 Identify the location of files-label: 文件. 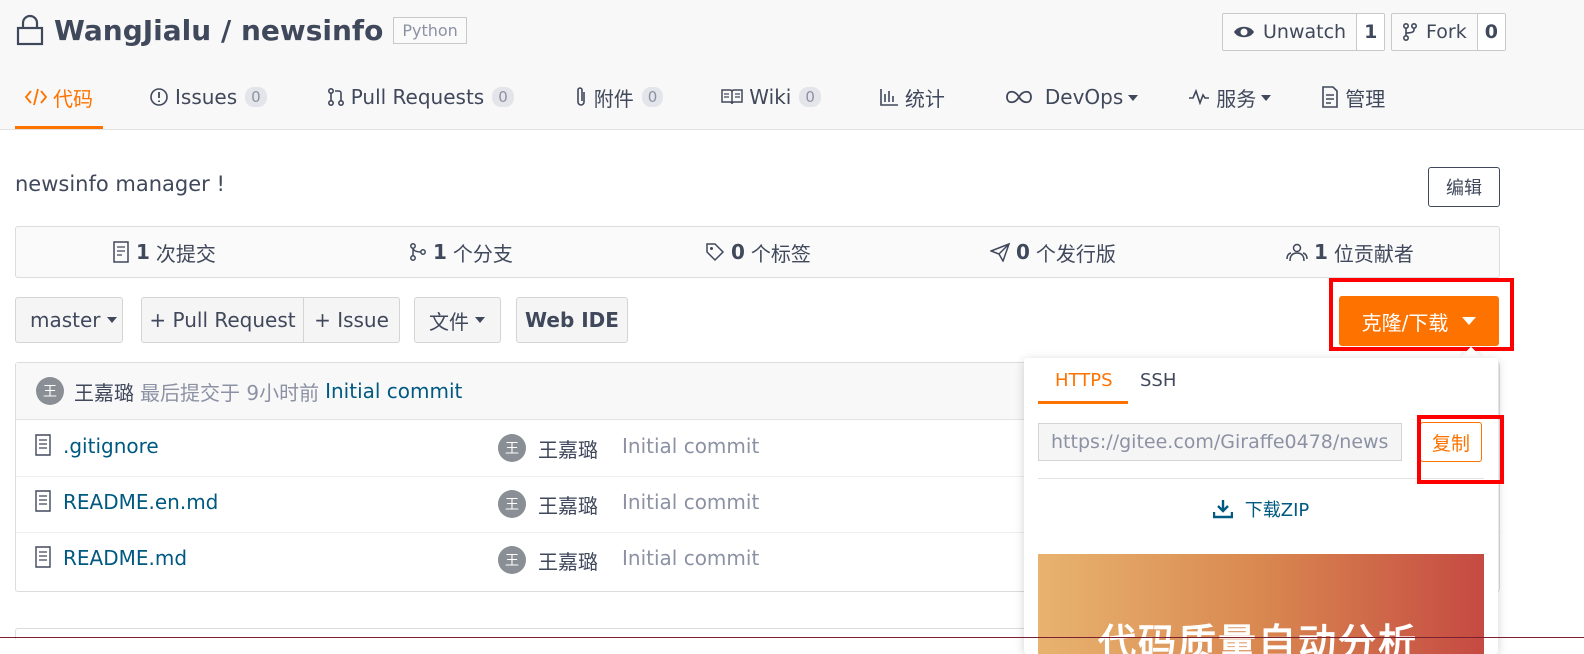
(449, 321).